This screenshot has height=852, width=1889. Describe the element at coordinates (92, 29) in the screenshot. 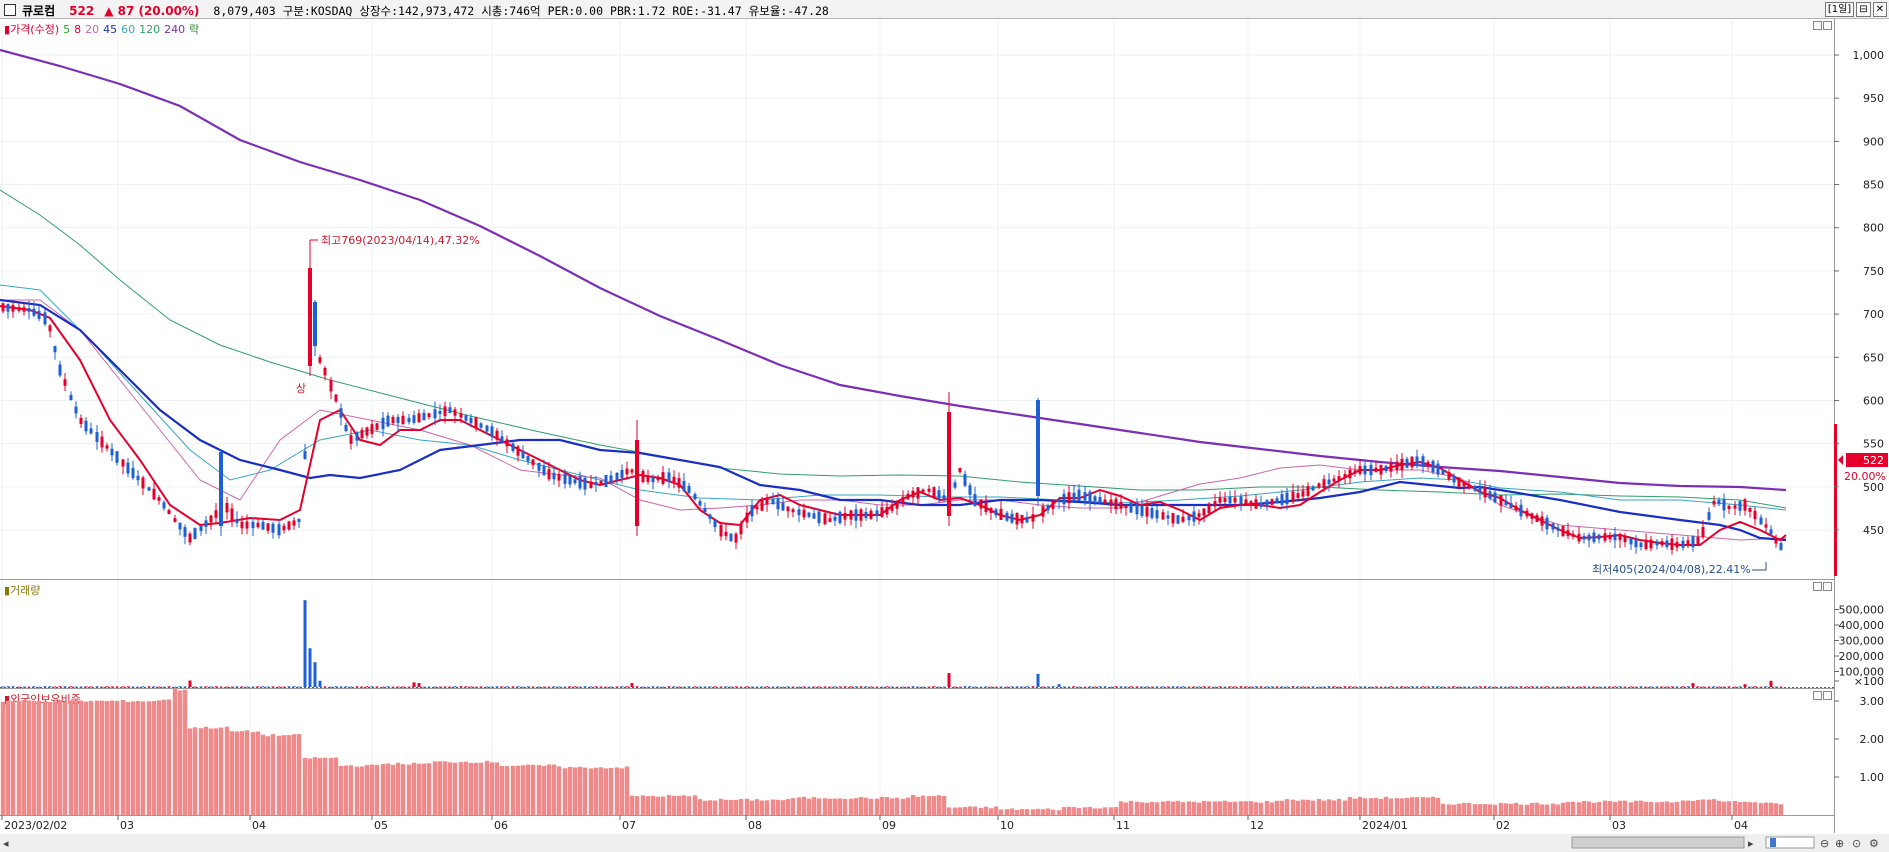

I see `legend-ma20: 20` at that location.